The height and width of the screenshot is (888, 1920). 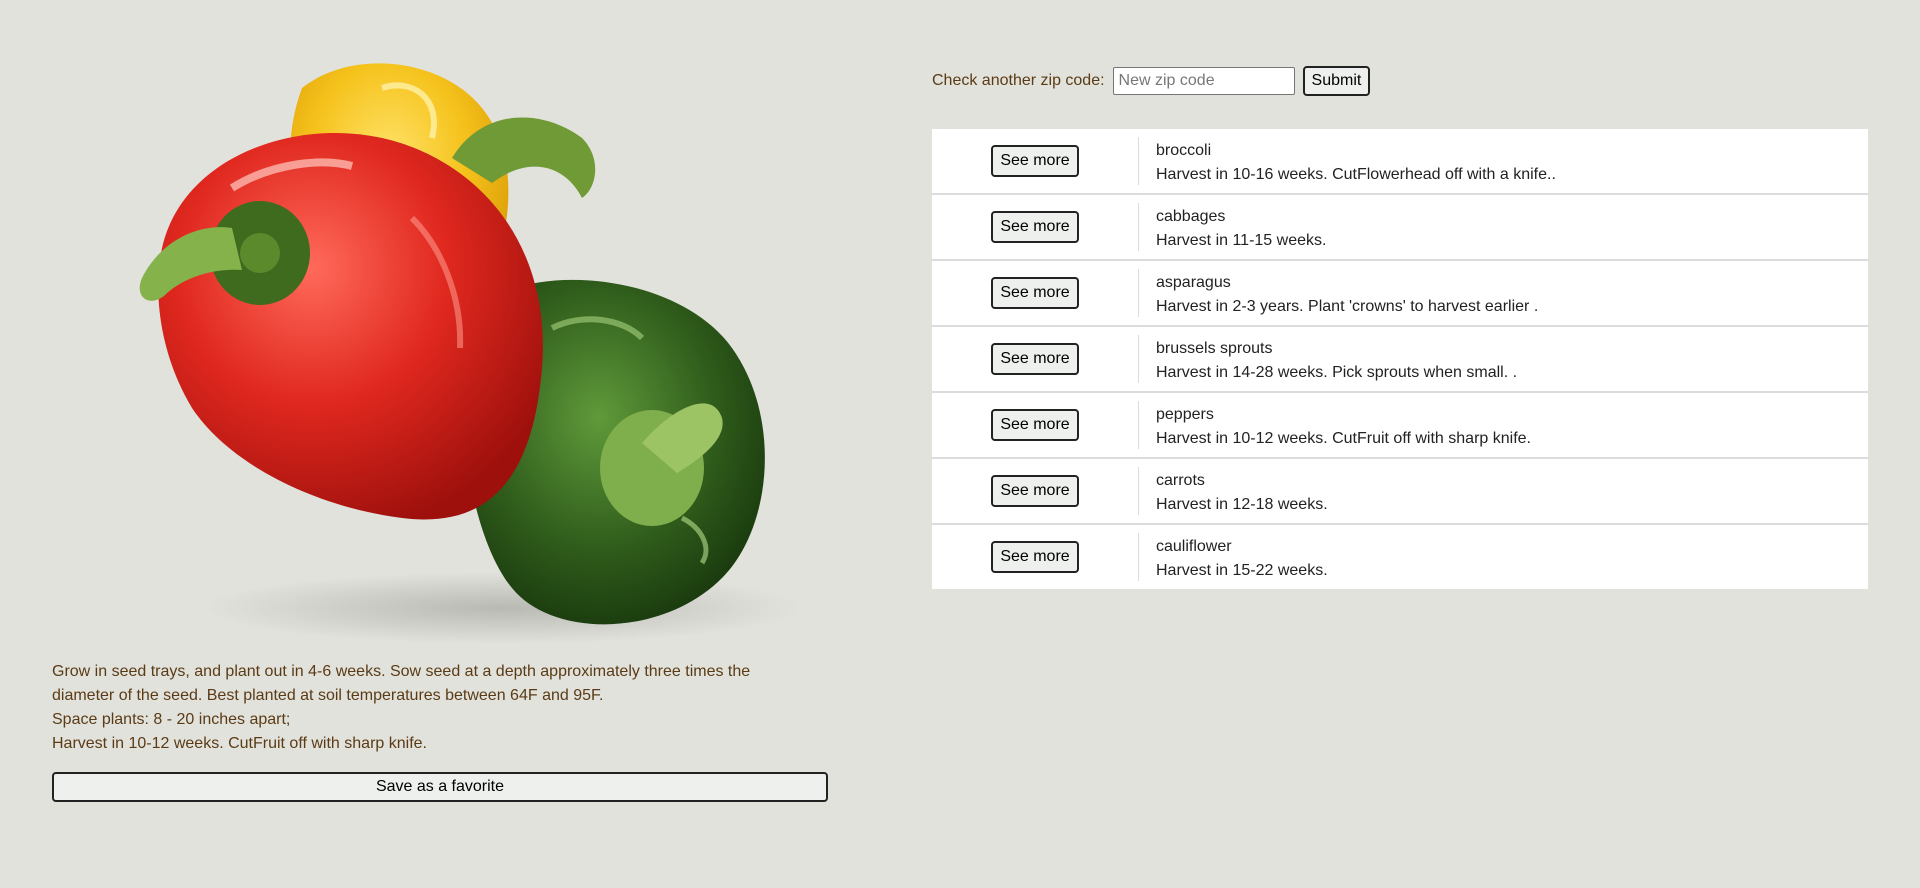 I want to click on vegetable-name: cabbages, so click(x=1191, y=216).